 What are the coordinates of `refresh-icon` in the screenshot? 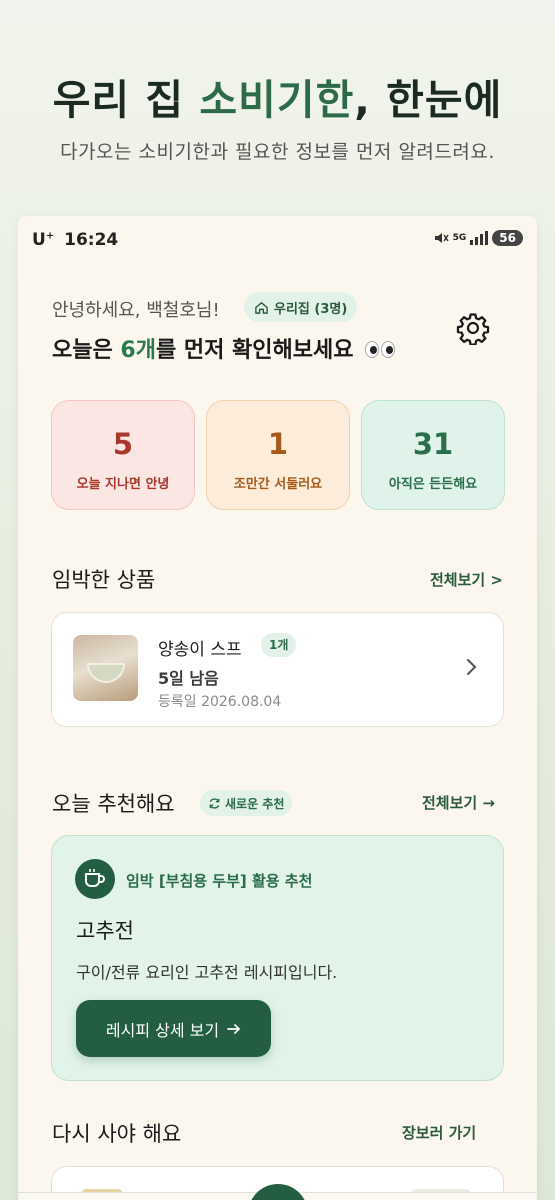 It's located at (214, 803).